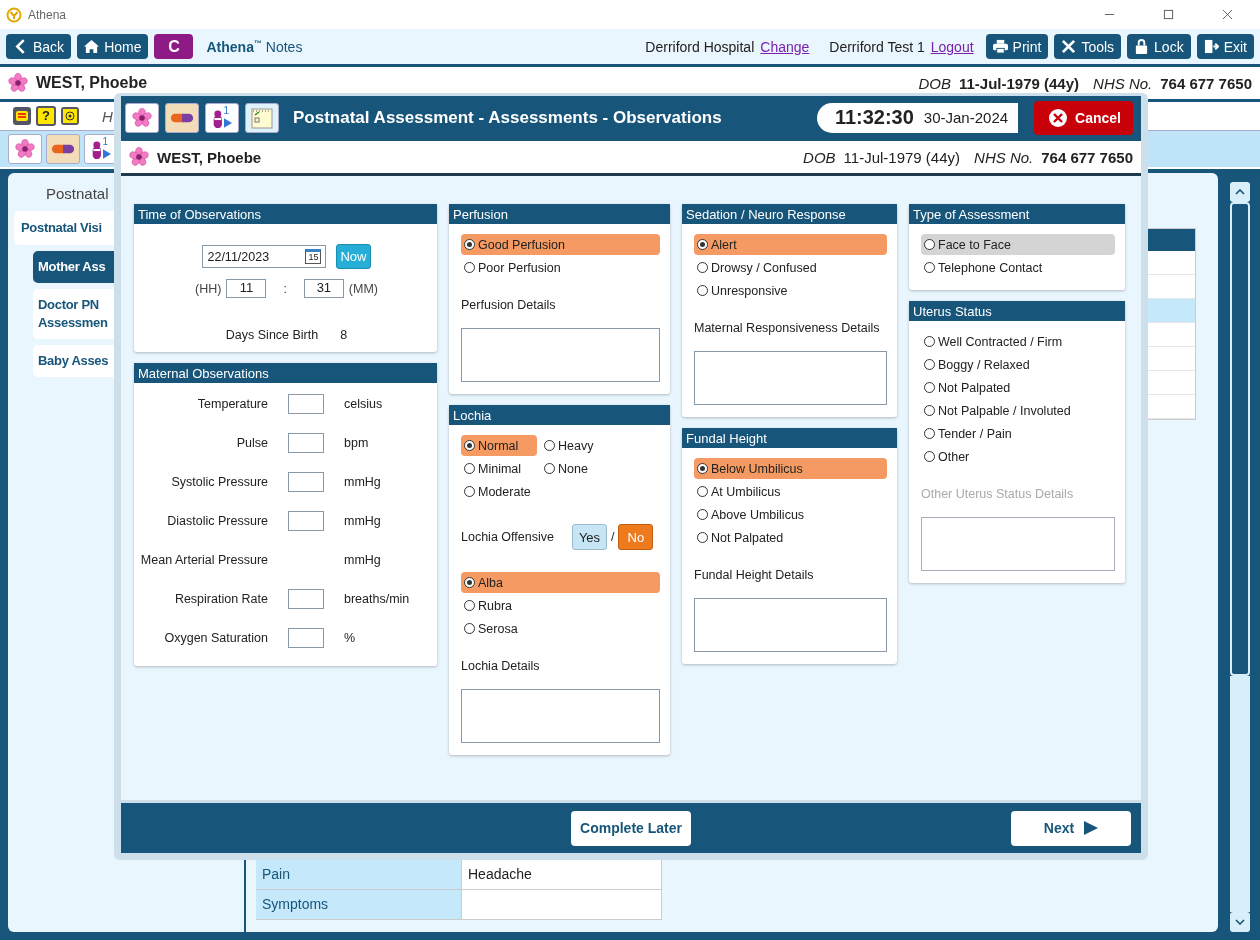 This screenshot has height=940, width=1260. I want to click on field-label: Mean Arterial Pressure, so click(203, 560).